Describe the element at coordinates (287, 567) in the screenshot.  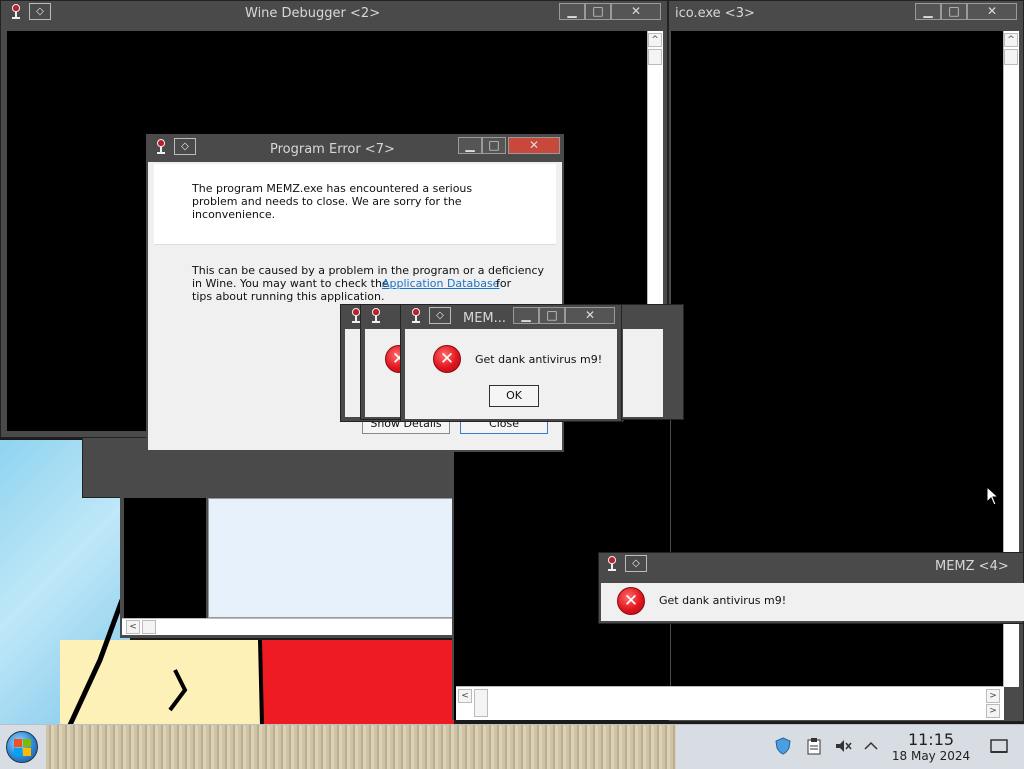
I see `ghost-window: <` at that location.